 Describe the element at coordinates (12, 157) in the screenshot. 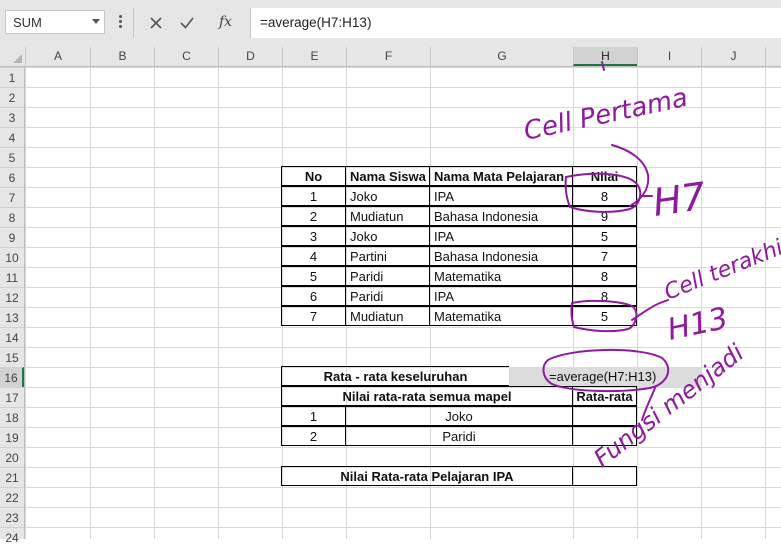

I see `row-header: 5` at that location.